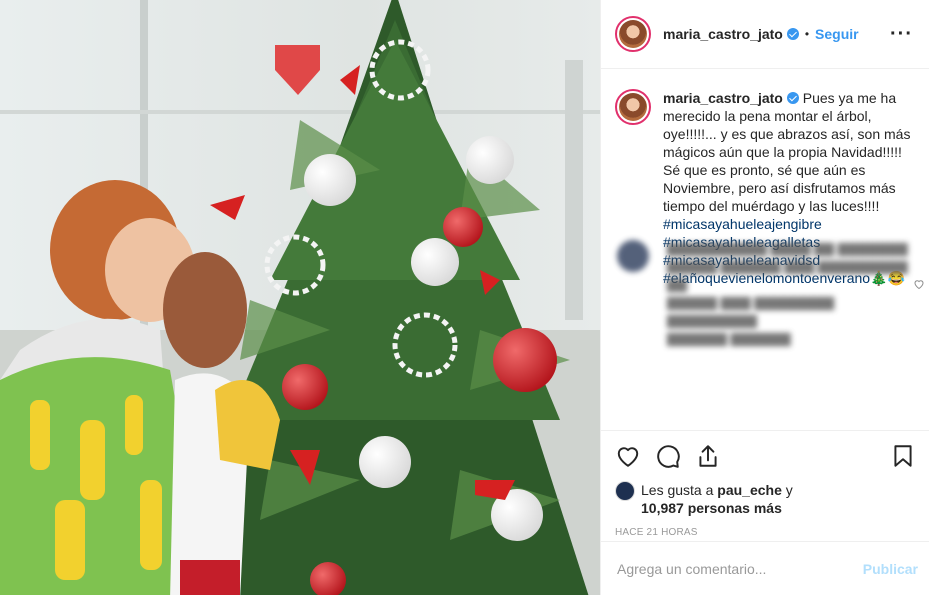 The image size is (929, 595). I want to click on hashtag-link: #micasayahueleajengibre, so click(788, 224).